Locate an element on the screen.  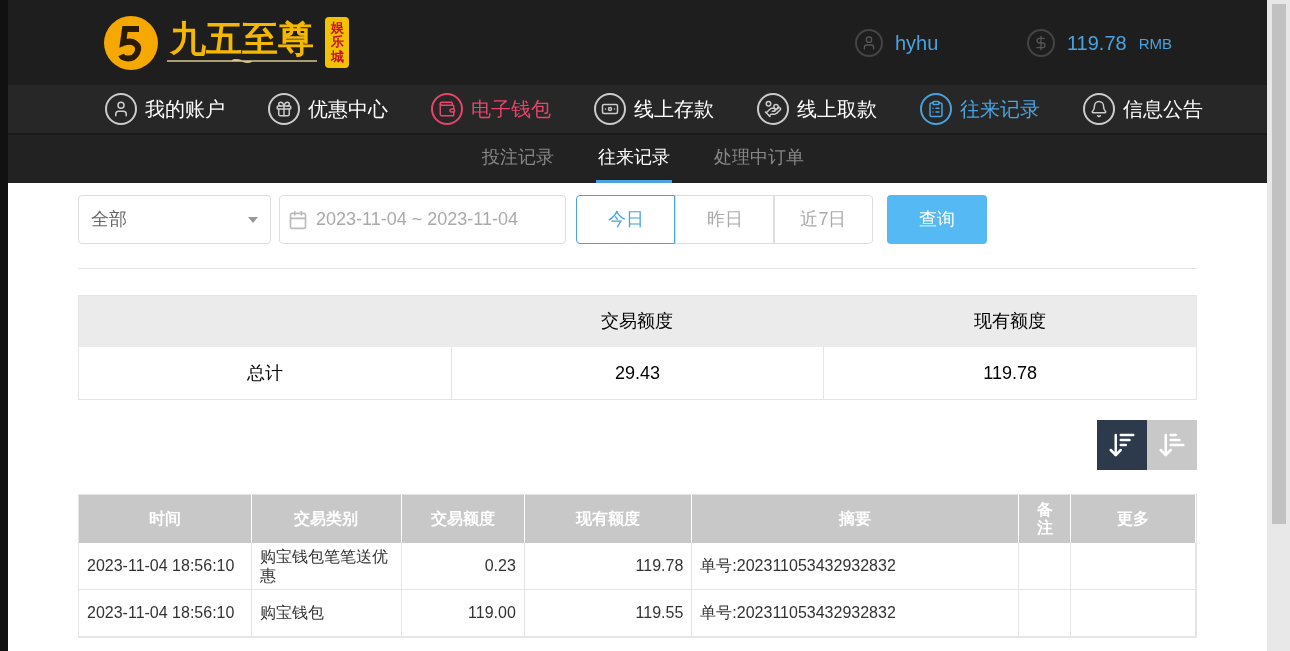
currency-label: RMB is located at coordinates (1155, 44).